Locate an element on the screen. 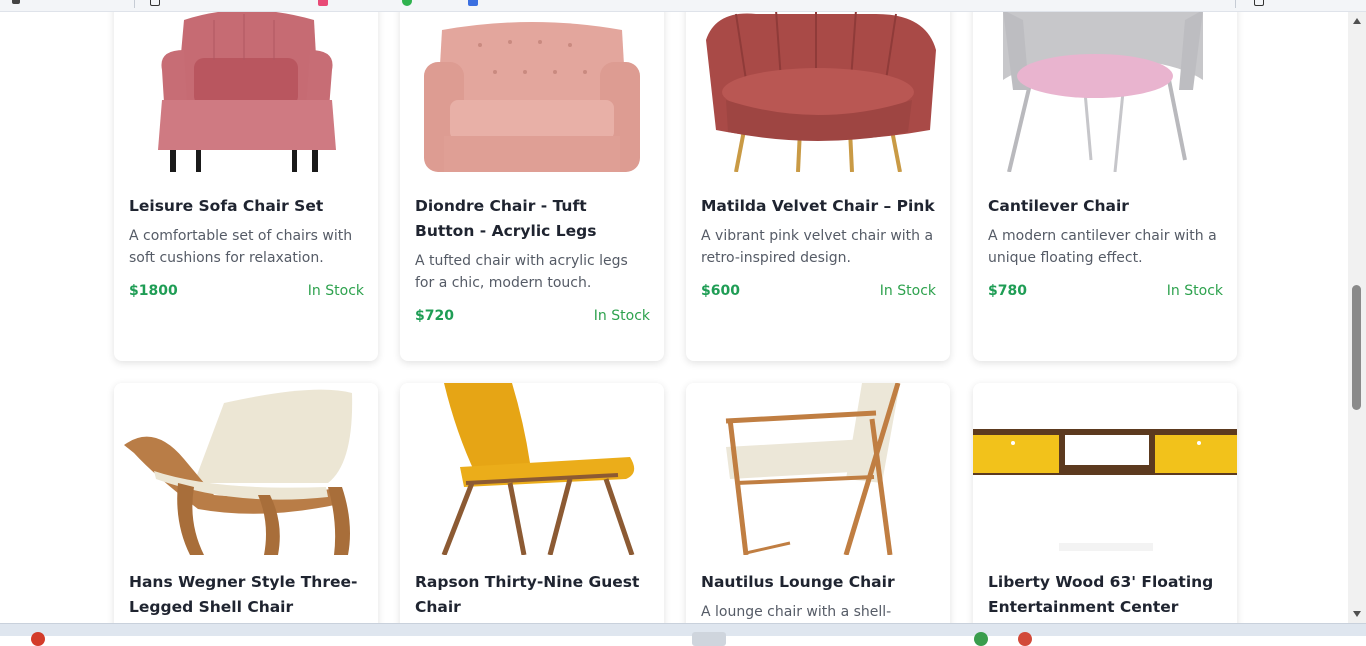  product-image-pink-wingback-chair is located at coordinates (246, 92).